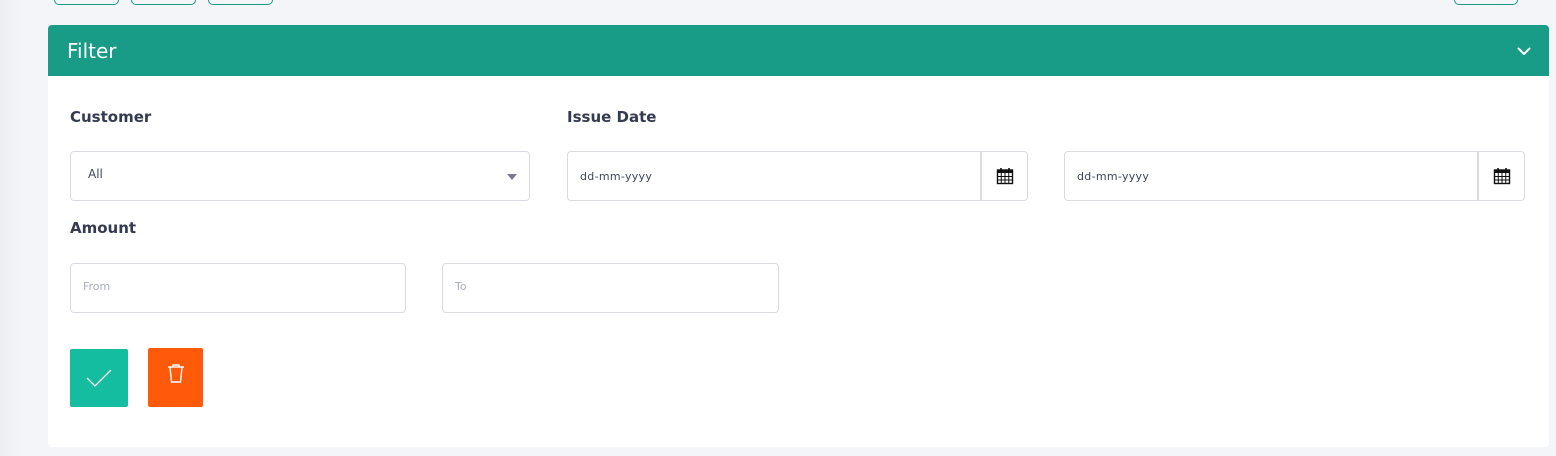 The width and height of the screenshot is (1556, 456). I want to click on issue-date-to-field, so click(1271, 176).